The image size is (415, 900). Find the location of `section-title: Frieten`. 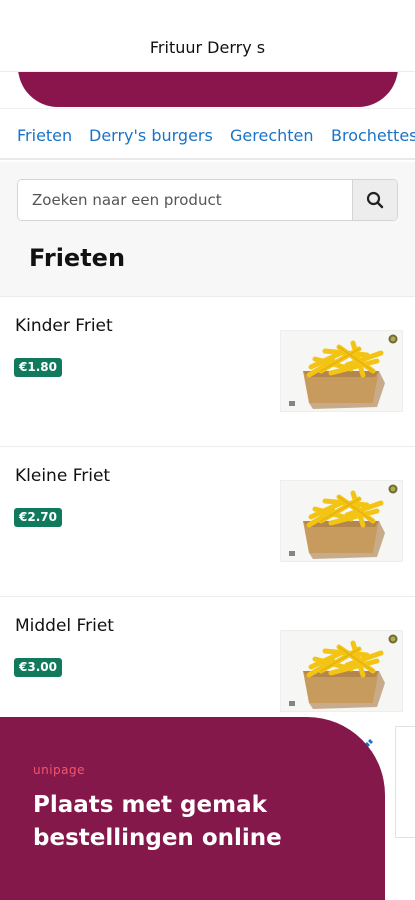

section-title: Frieten is located at coordinates (77, 258).